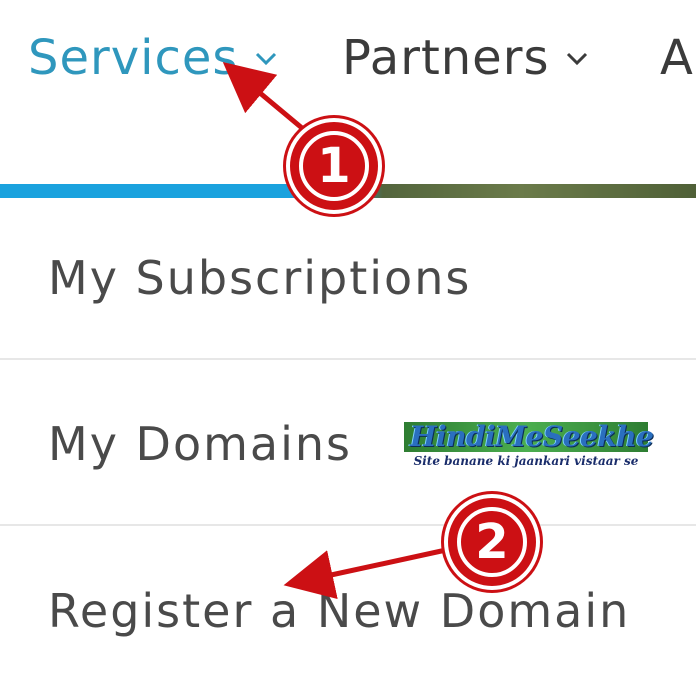 The image size is (696, 682). I want to click on nav-item-label: Services, so click(133, 58).